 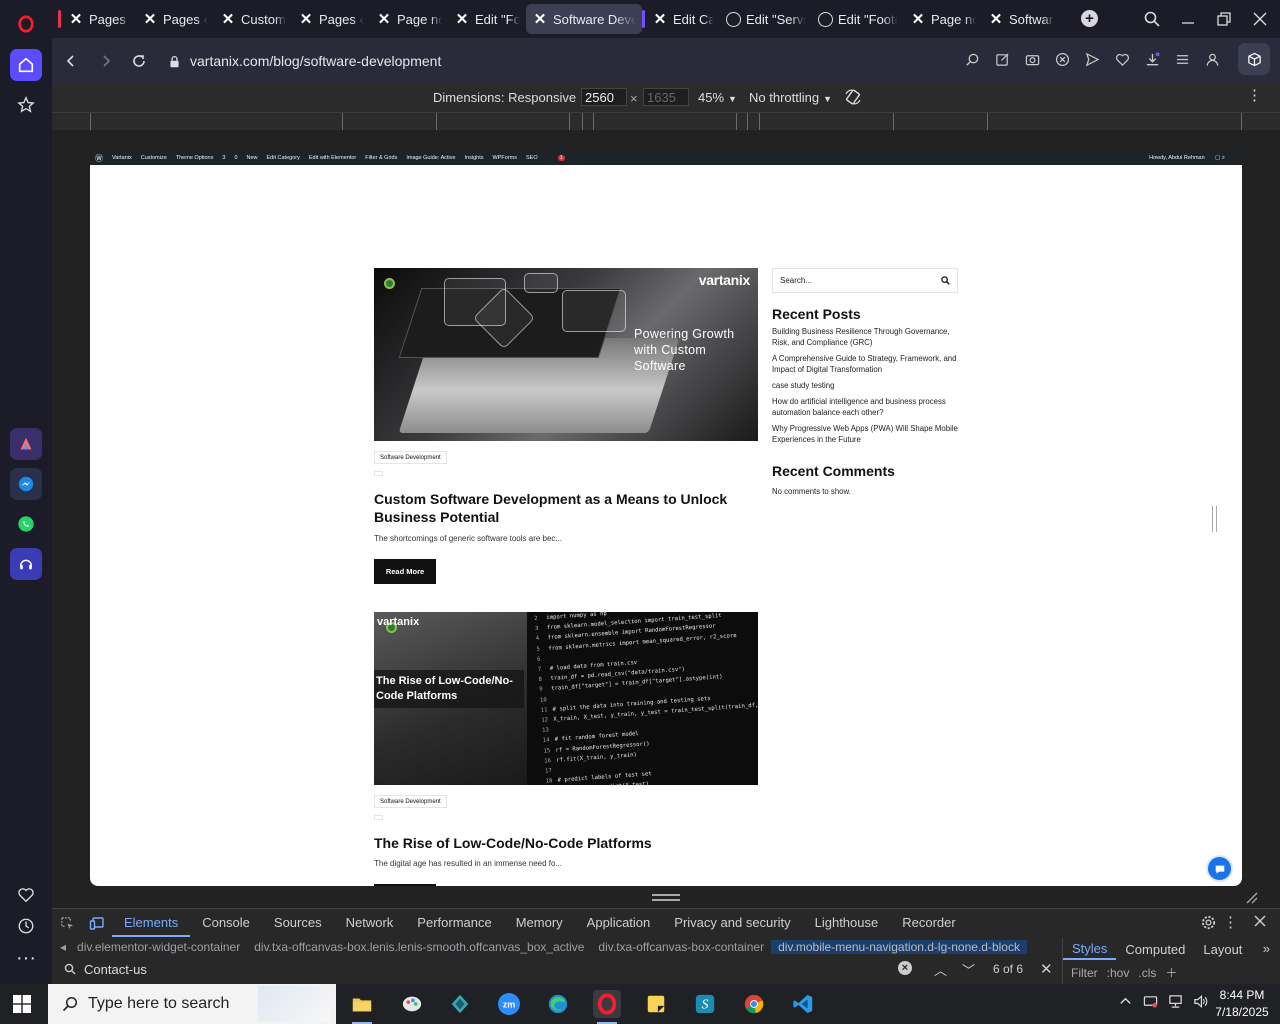 What do you see at coordinates (26, 895) in the screenshot?
I see `favorites-heart-icon` at bounding box center [26, 895].